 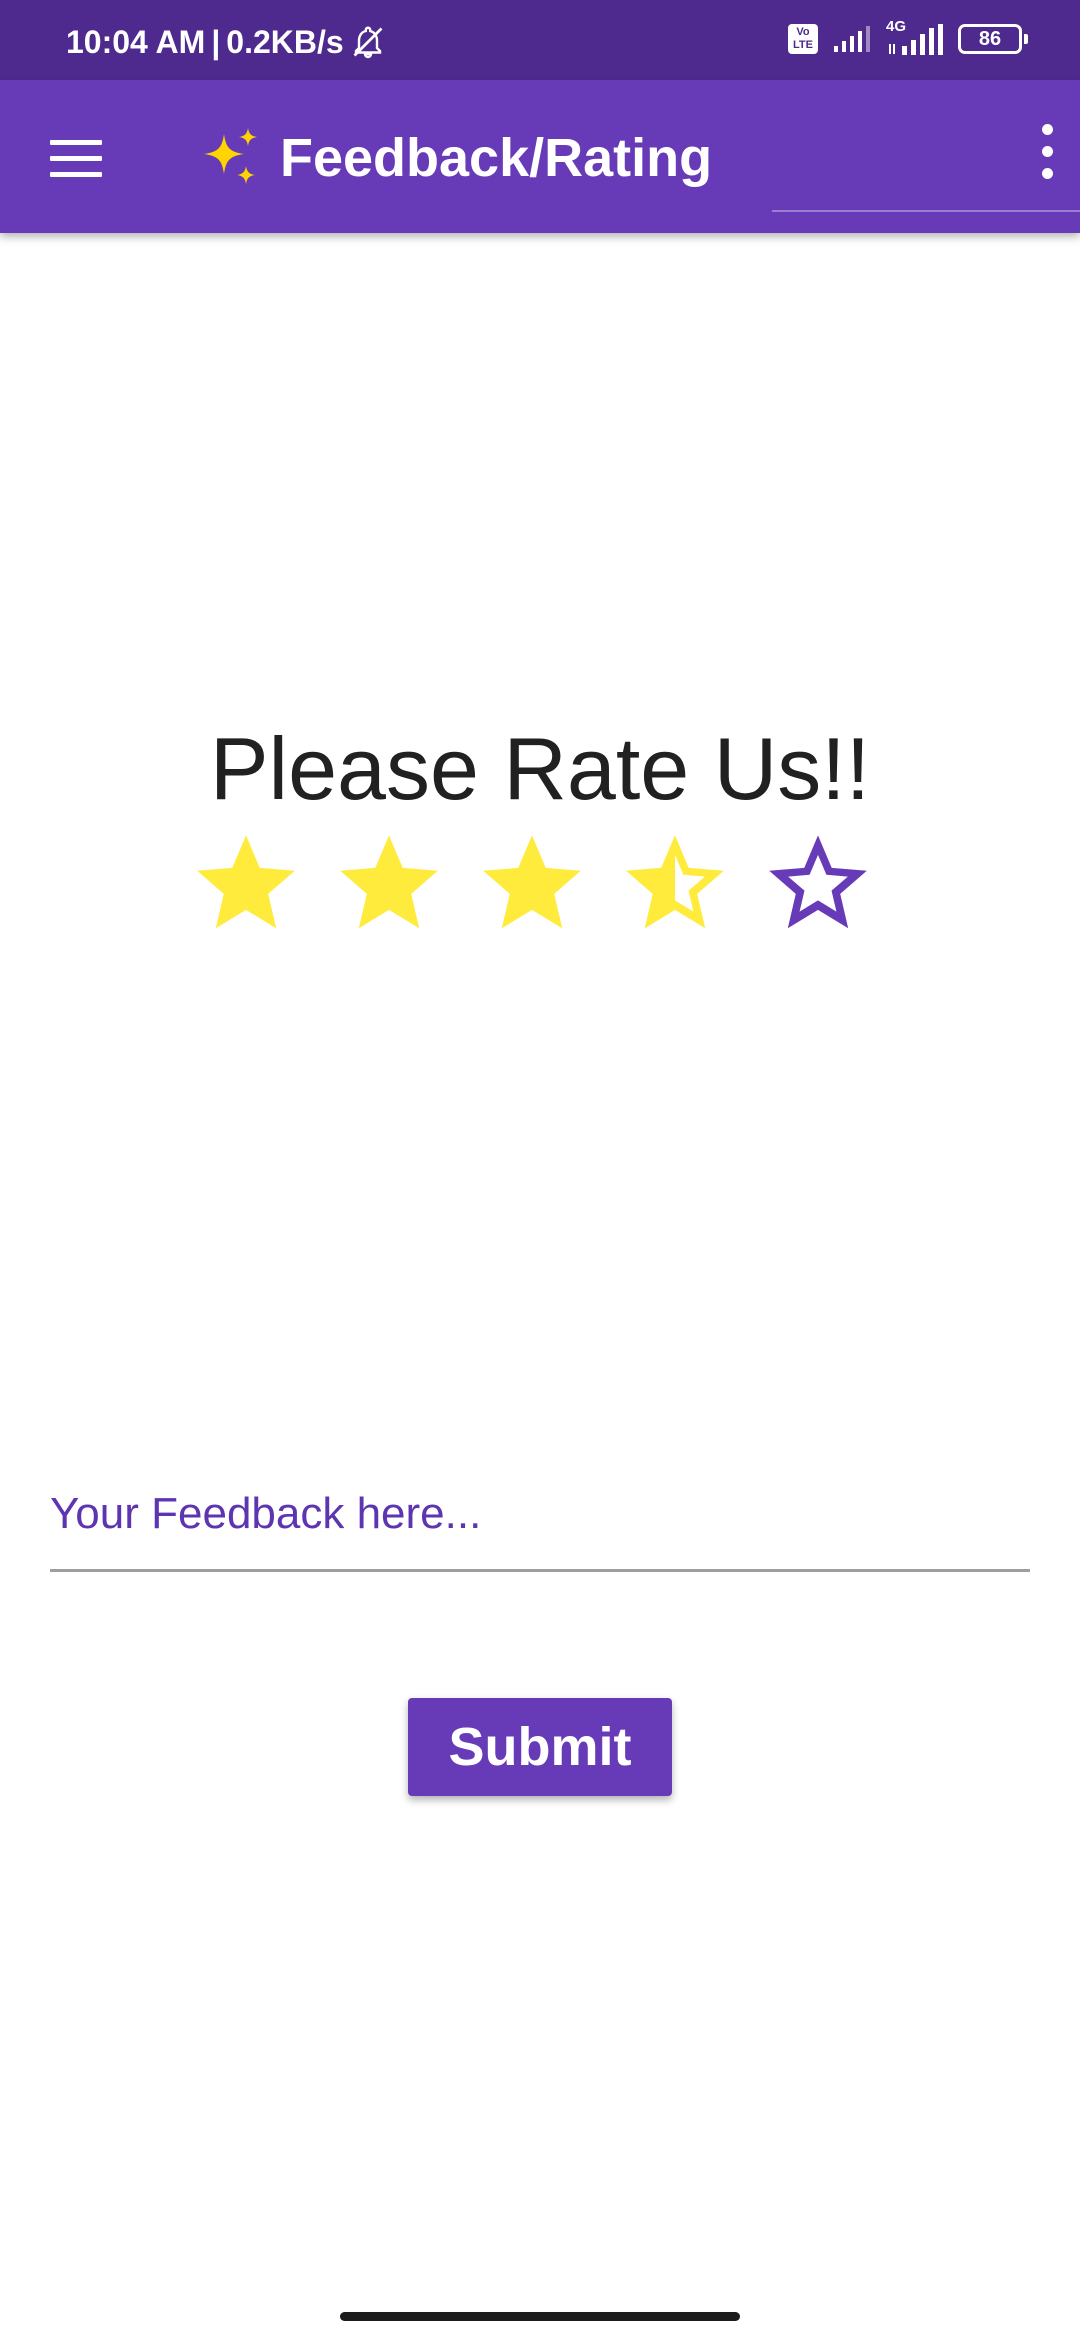 I want to click on hamburger-menu-icon, so click(x=77, y=158).